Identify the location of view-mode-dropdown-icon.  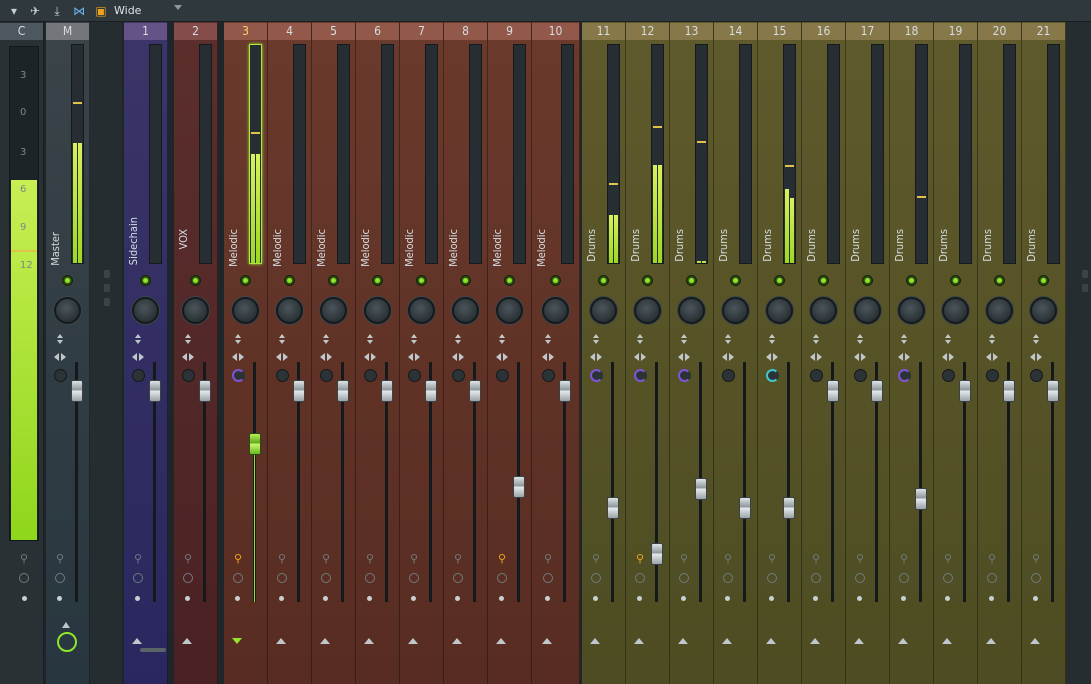
(178, 7).